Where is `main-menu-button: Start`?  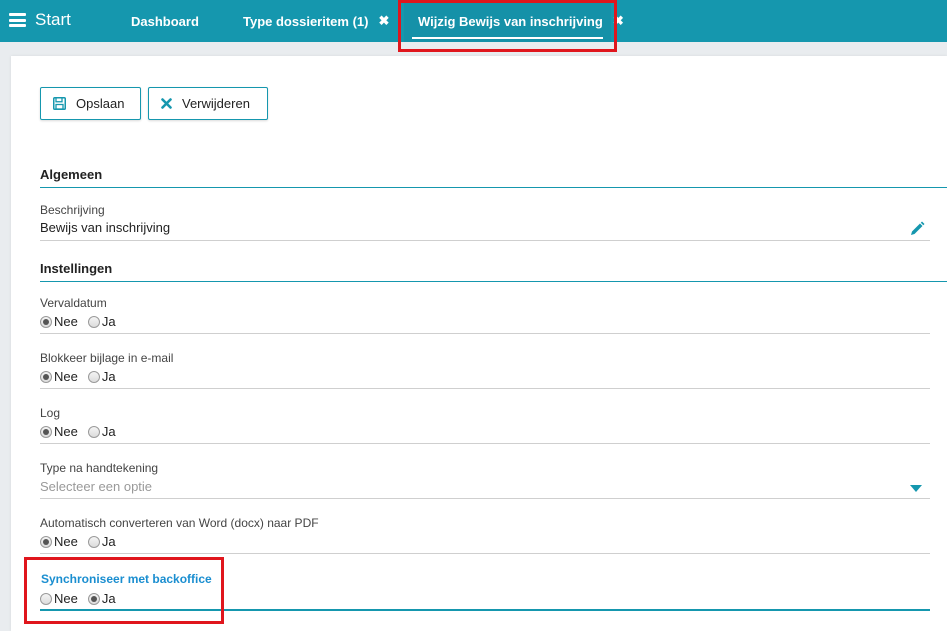
main-menu-button: Start is located at coordinates (40, 20).